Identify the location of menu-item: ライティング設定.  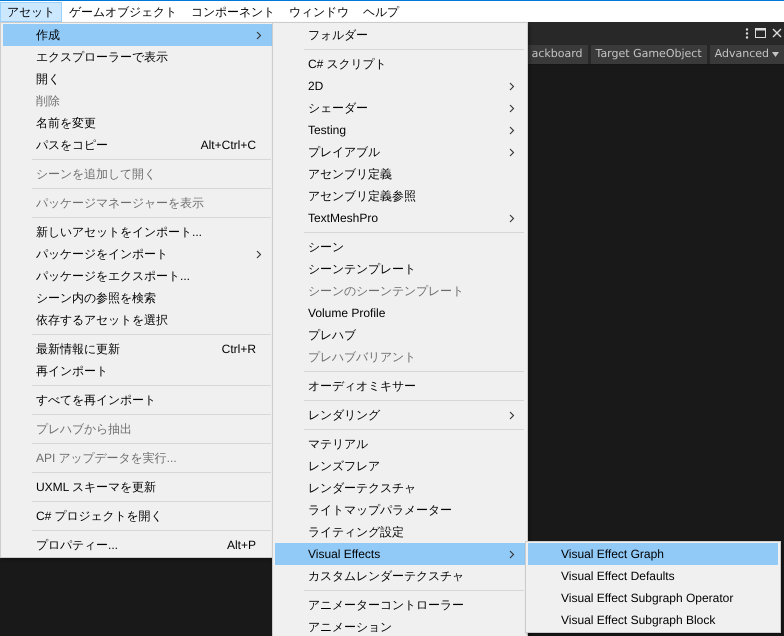
(400, 532).